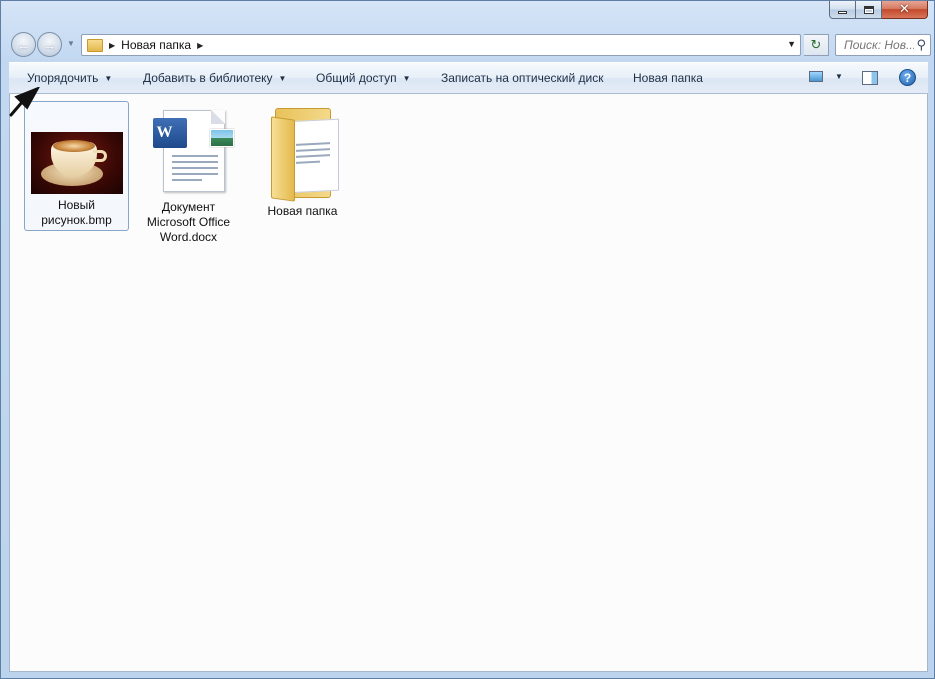 Image resolution: width=935 pixels, height=679 pixels. I want to click on handle-shape, so click(99, 156).